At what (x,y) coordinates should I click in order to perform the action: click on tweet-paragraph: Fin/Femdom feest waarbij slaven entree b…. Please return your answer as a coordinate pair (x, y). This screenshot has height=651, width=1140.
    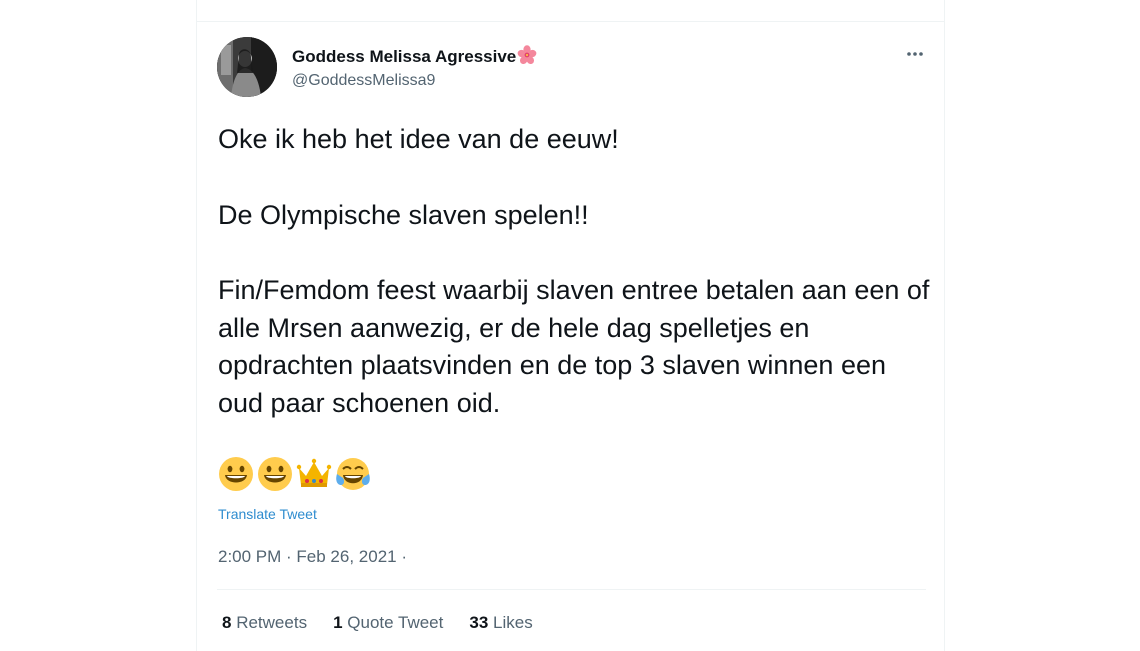
    Looking at the image, I should click on (574, 346).